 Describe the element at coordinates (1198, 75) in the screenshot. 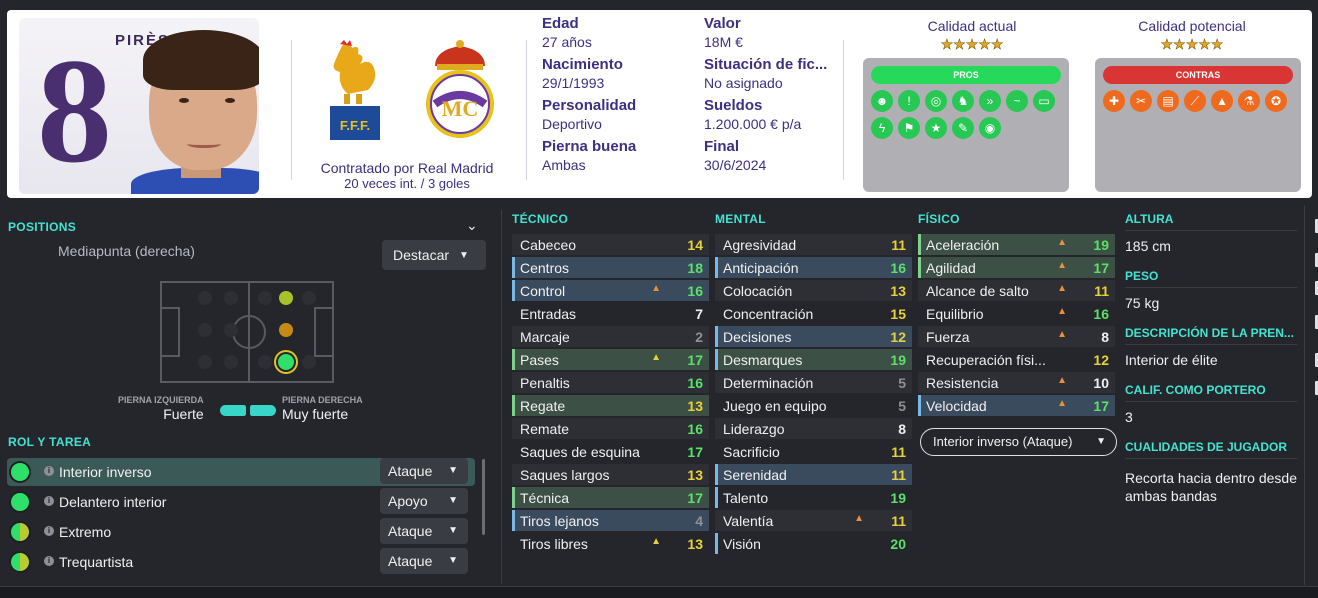

I see `cons-header: CONTRAS` at that location.